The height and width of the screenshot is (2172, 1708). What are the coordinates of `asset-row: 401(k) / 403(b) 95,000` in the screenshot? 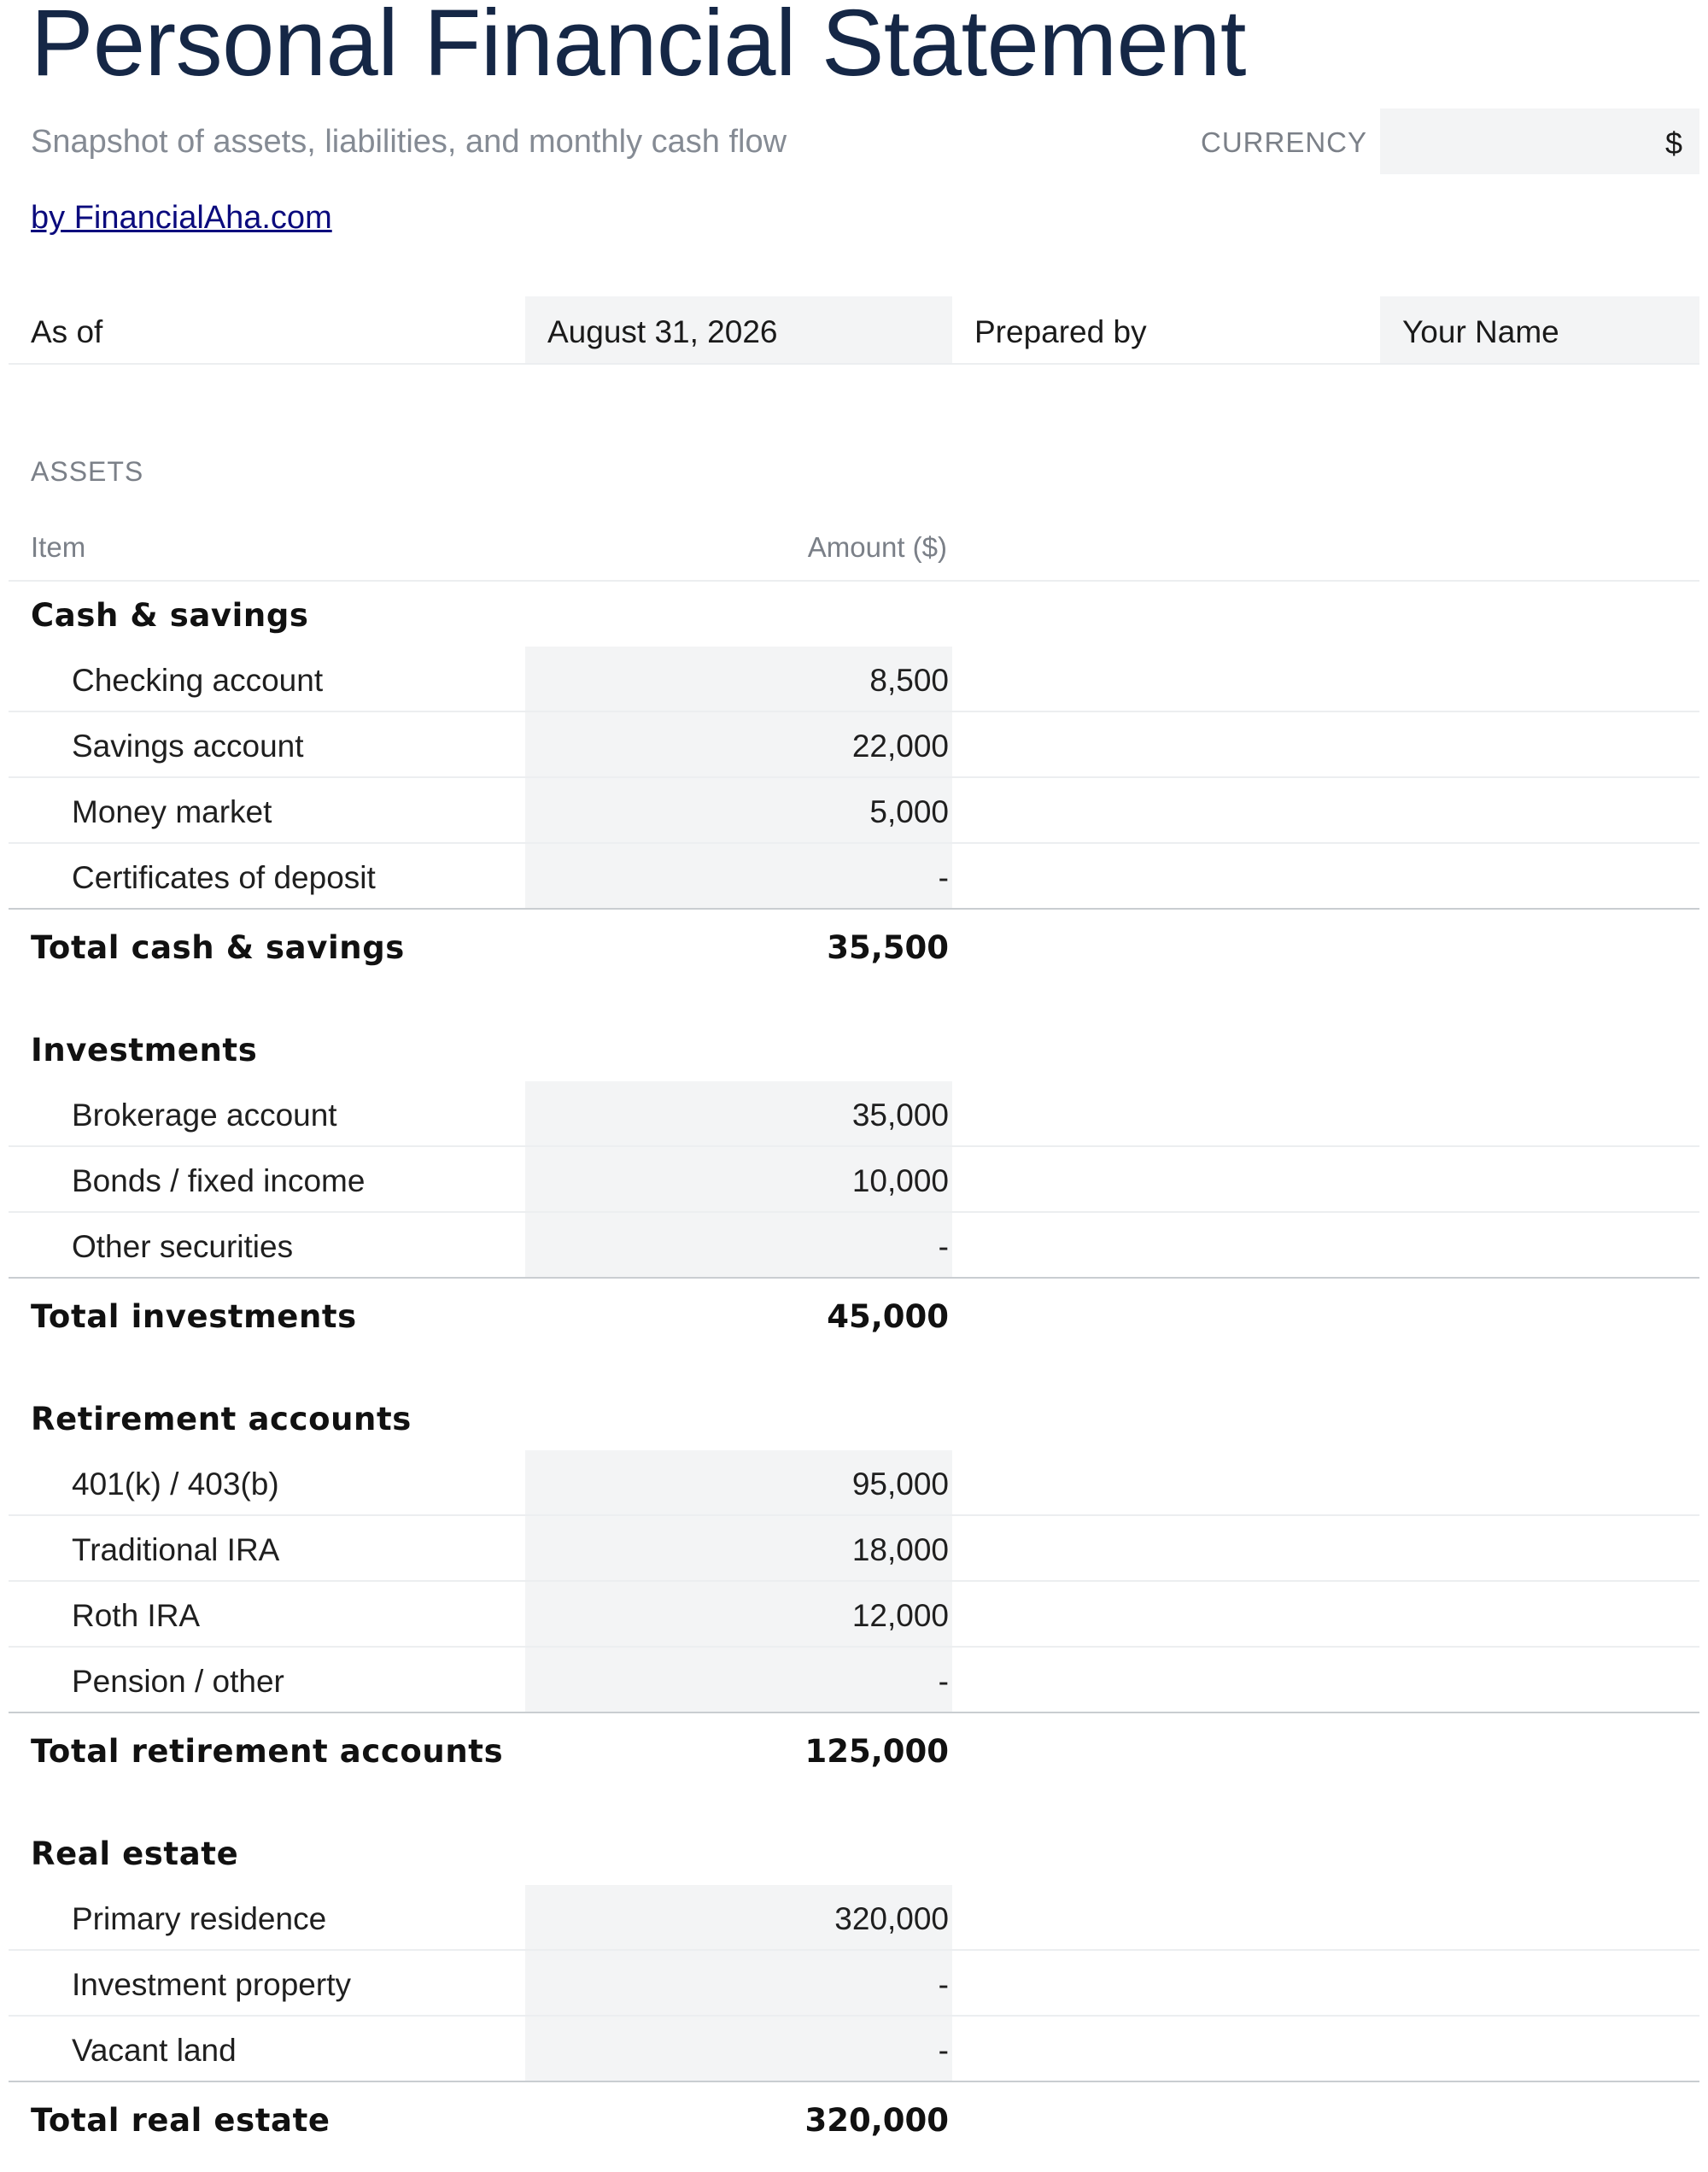 It's located at (854, 1483).